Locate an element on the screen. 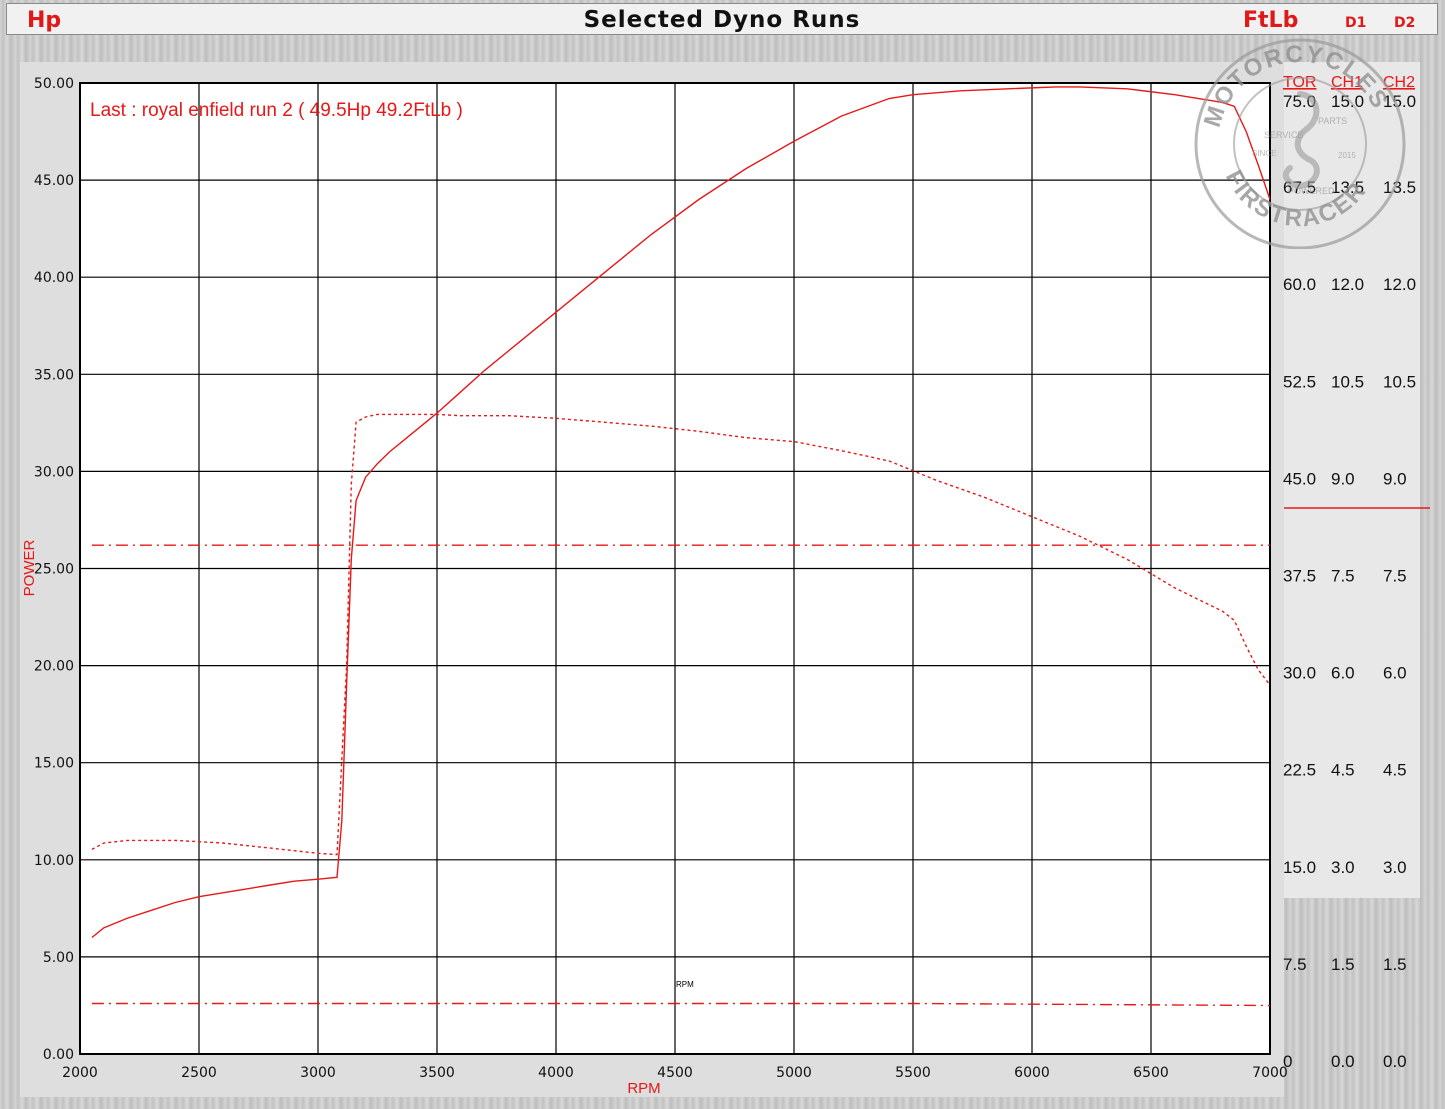 The width and height of the screenshot is (1445, 1109). stamp-top-text: MOTORCYCLES is located at coordinates (1295, 86).